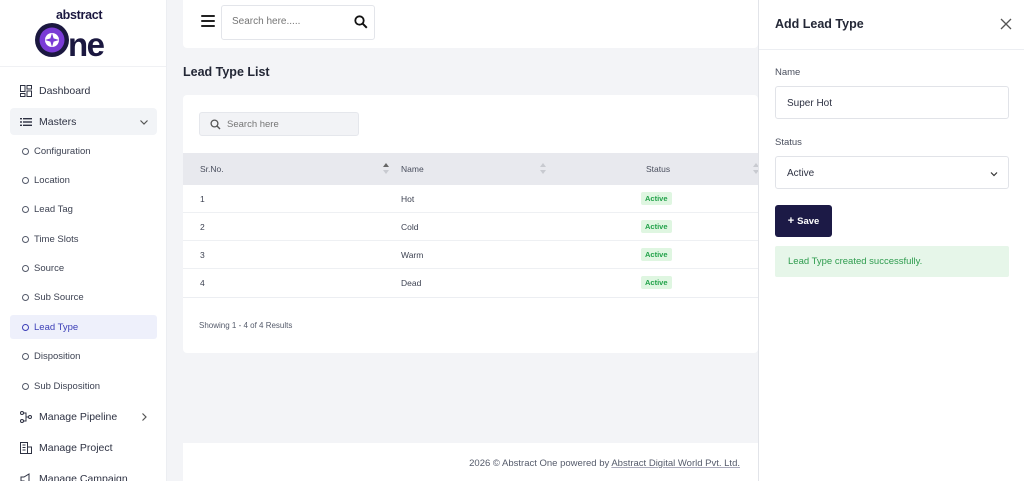 The image size is (1024, 481). What do you see at coordinates (83, 180) in the screenshot?
I see `sidebar-subitem-location: Location` at bounding box center [83, 180].